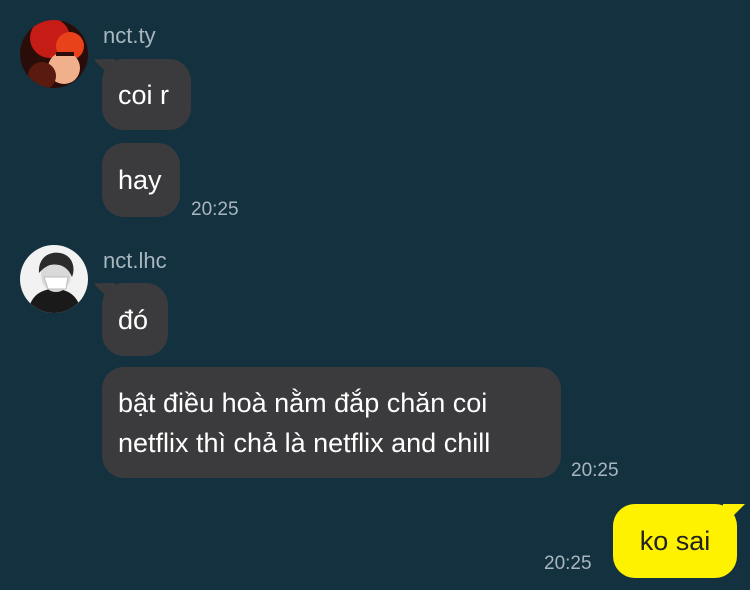 The width and height of the screenshot is (750, 590). I want to click on message-text: hay, so click(140, 180).